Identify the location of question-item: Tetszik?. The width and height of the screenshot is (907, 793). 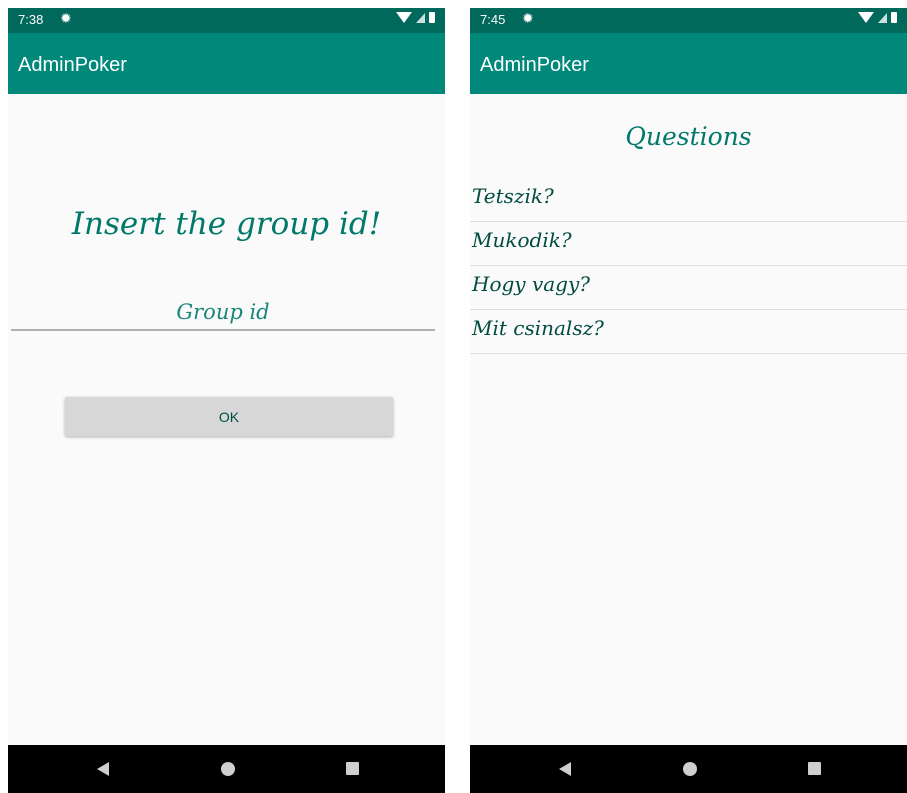
(688, 200).